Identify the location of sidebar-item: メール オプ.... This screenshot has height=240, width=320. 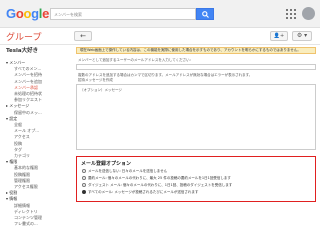
(26, 130).